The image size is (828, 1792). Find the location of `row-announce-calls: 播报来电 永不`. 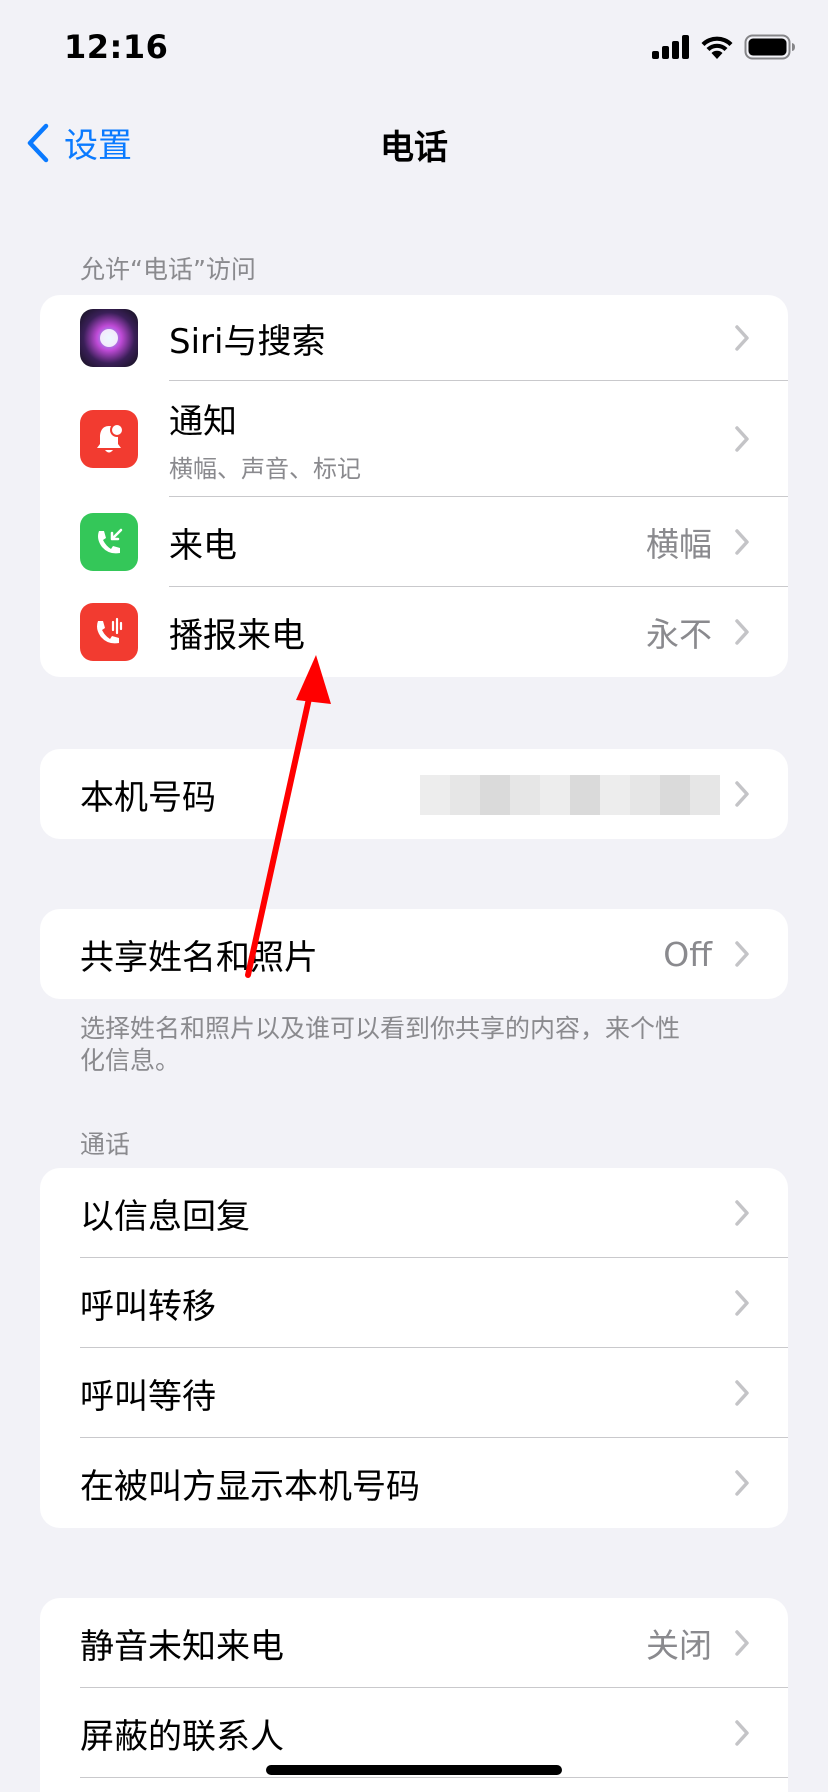

row-announce-calls: 播报来电 永不 is located at coordinates (414, 632).